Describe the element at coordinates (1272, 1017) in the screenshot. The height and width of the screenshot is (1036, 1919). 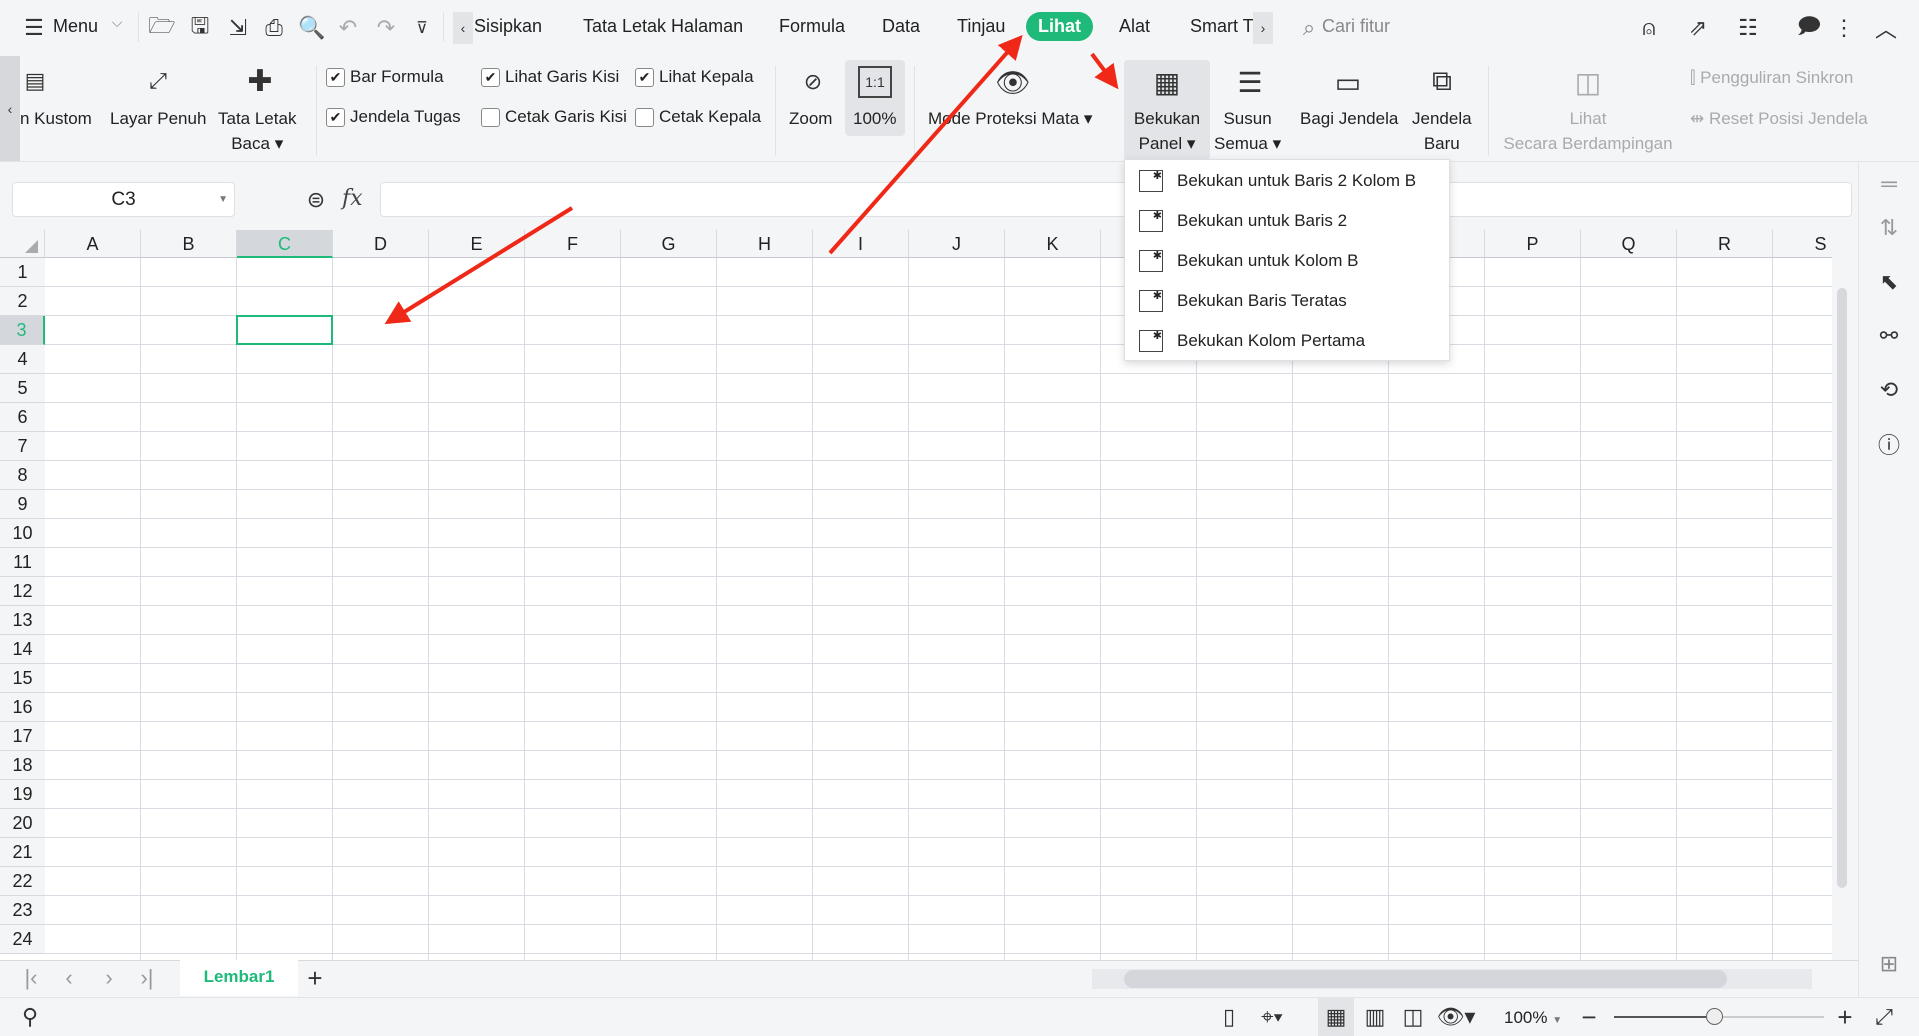
I see `freeze-status-icon: ⌖▾` at that location.